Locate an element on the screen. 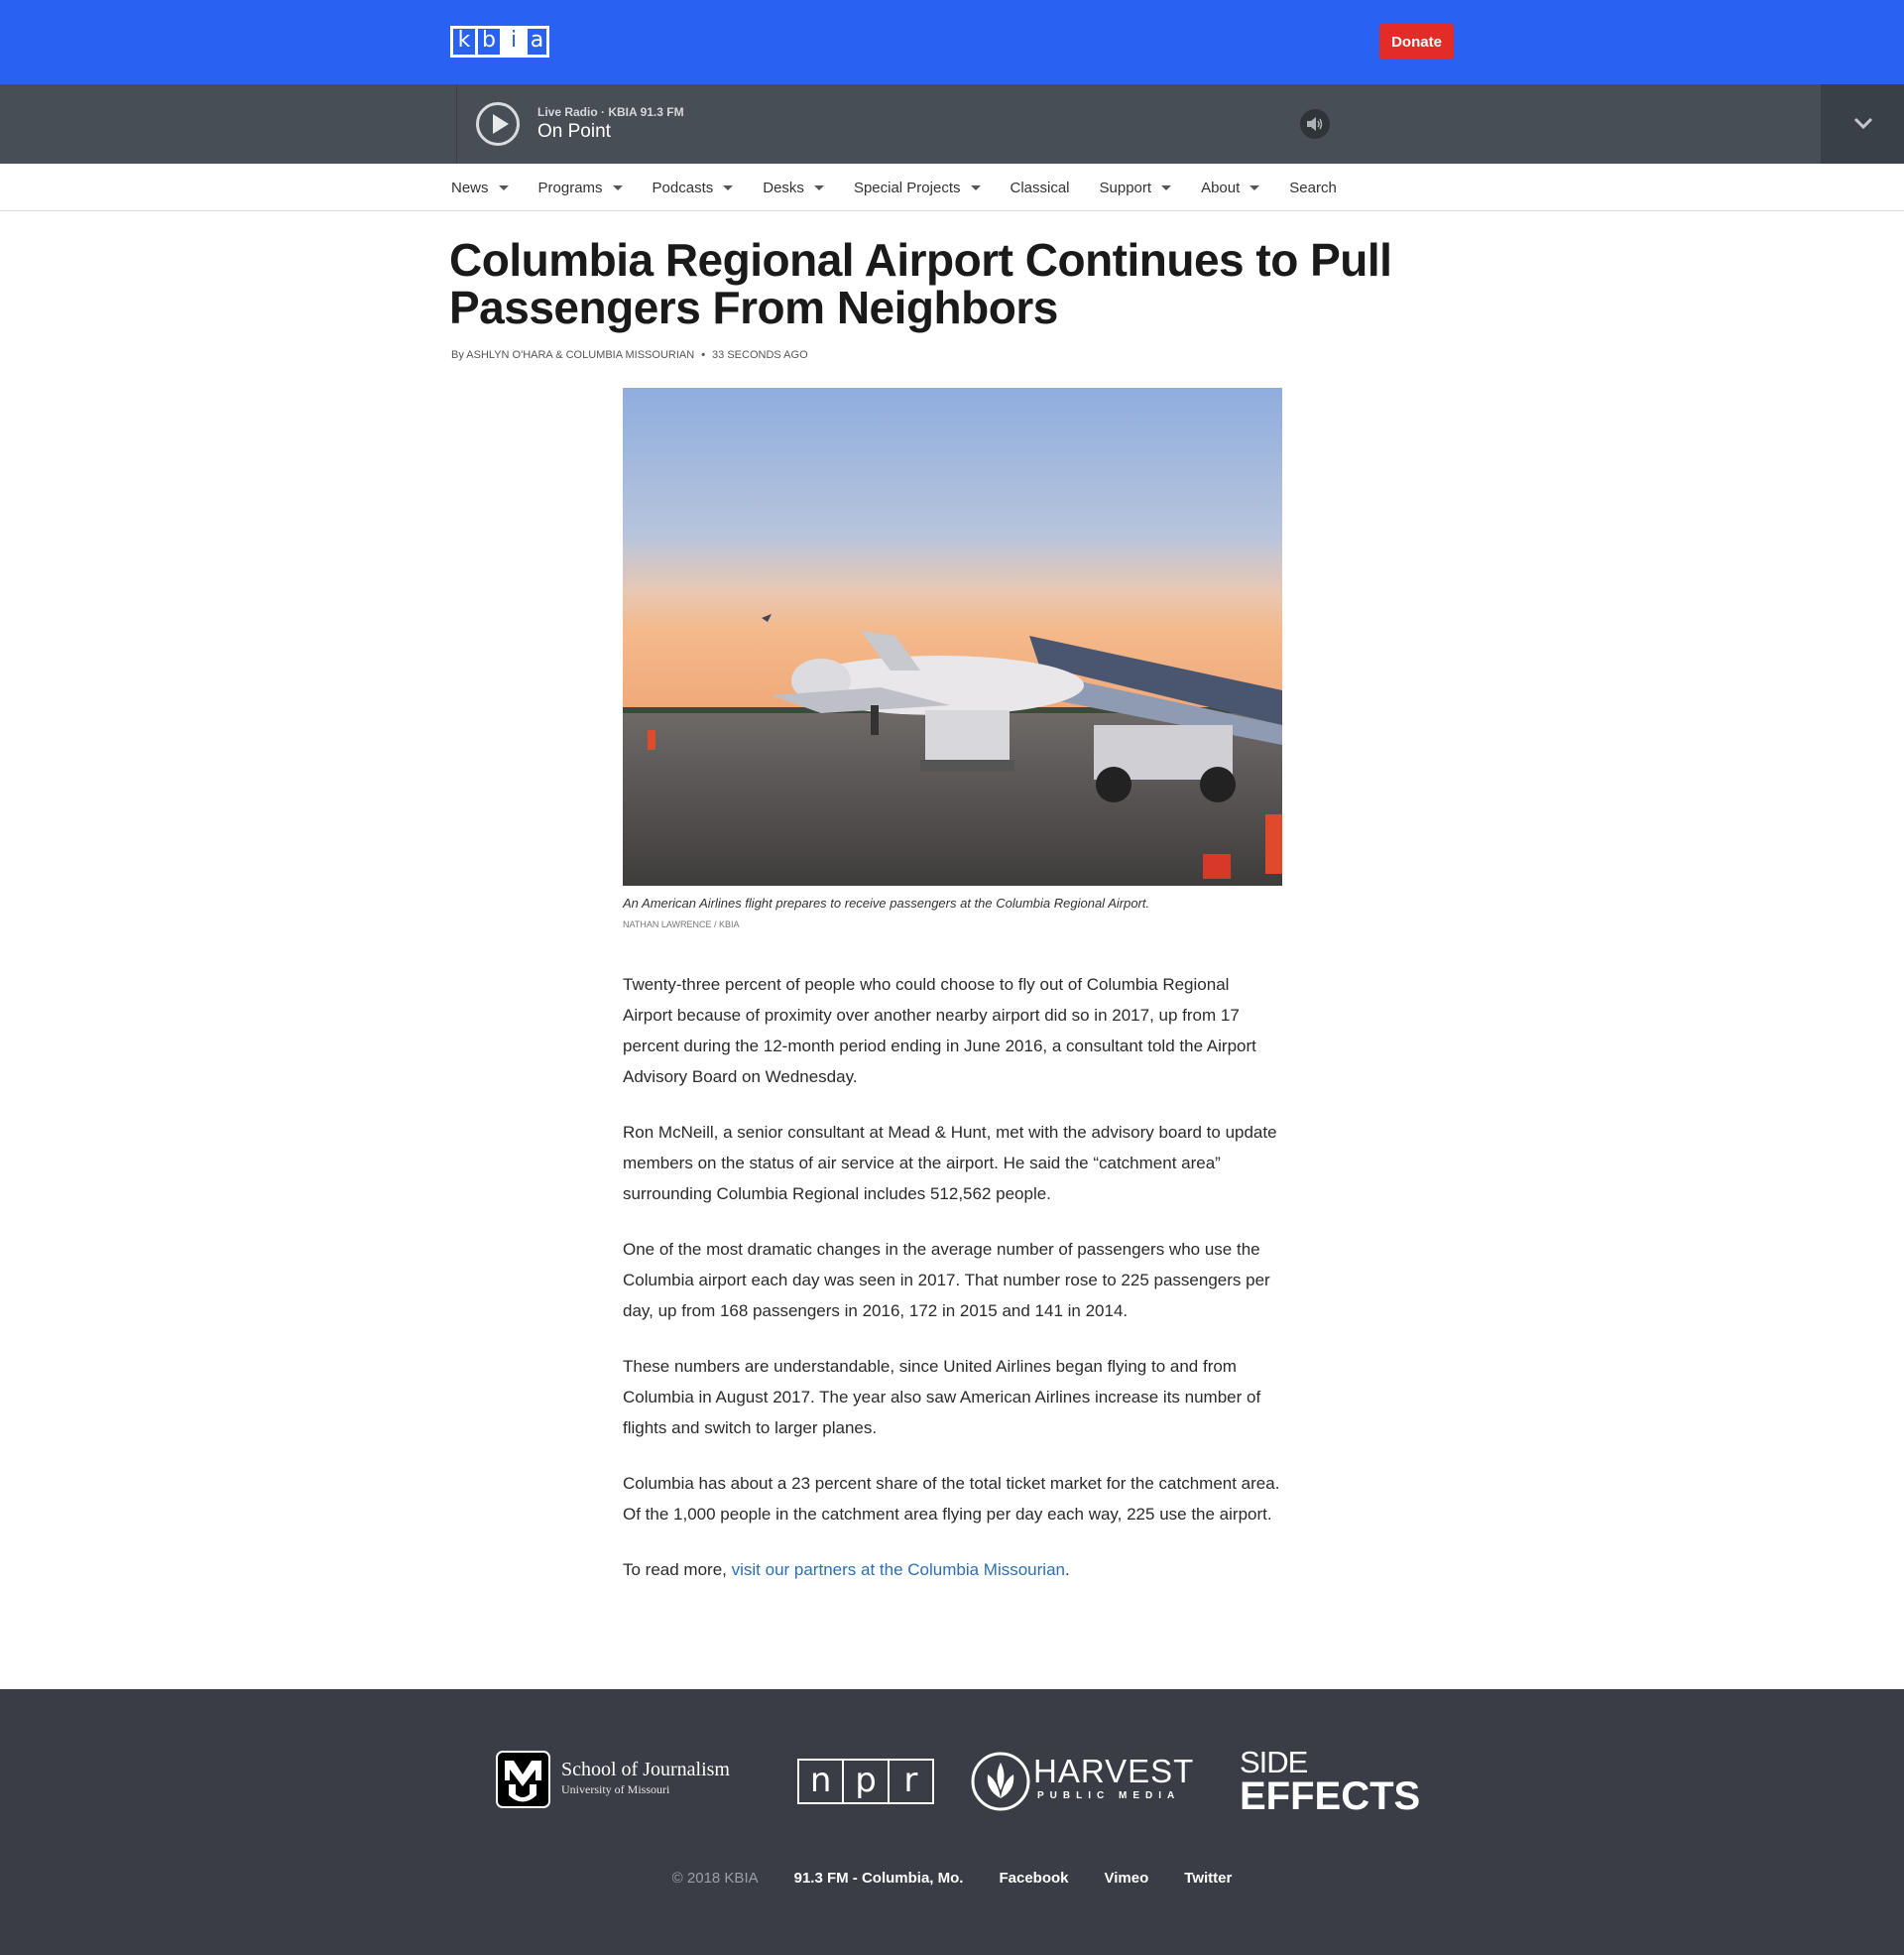  logo-letter: i is located at coordinates (512, 42).